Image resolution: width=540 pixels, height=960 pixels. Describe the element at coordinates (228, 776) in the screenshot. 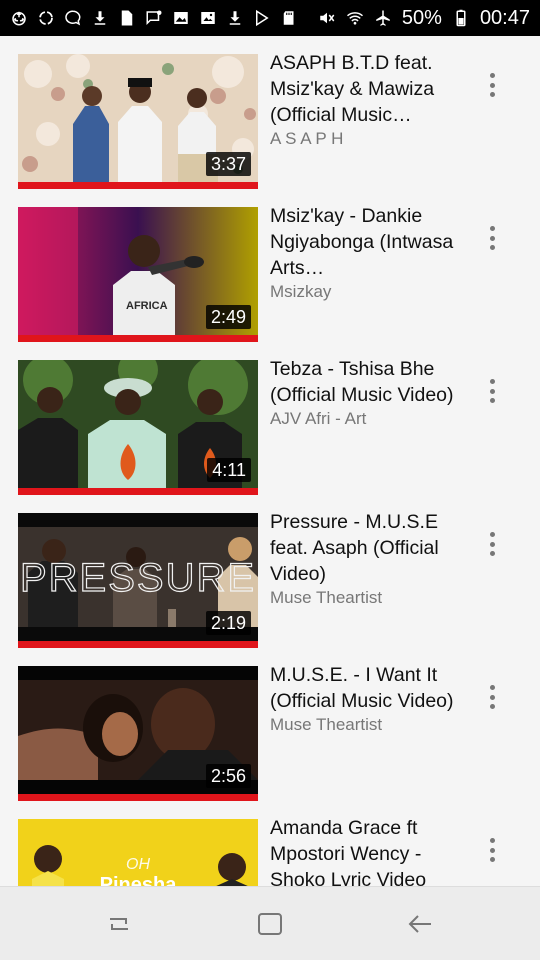

I see `video-duration: 2:56` at that location.